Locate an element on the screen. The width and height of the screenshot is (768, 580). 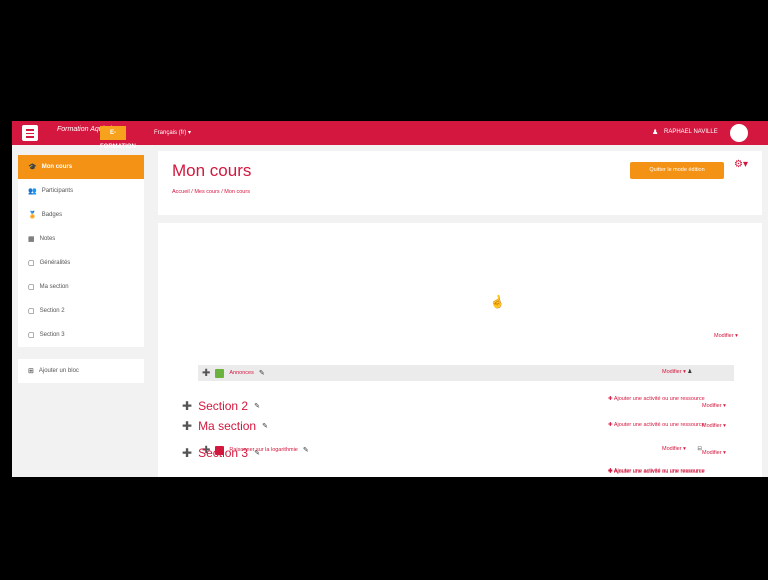
page-title: Mon cours is located at coordinates (212, 170).